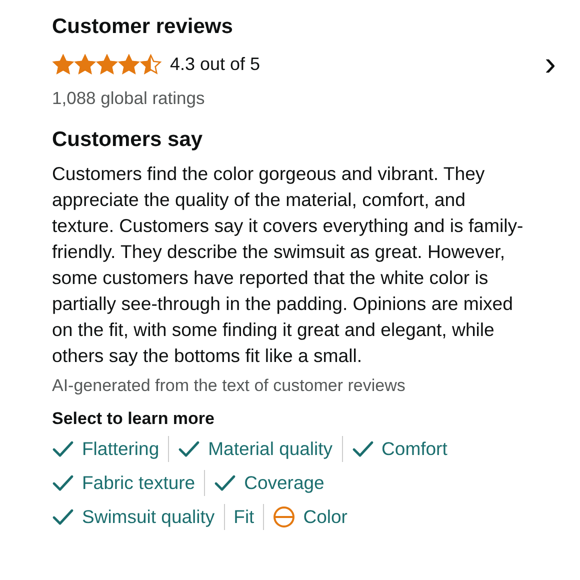 The width and height of the screenshot is (580, 580). Describe the element at coordinates (138, 517) in the screenshot. I see `aspect-link: Swimsuit quality` at that location.